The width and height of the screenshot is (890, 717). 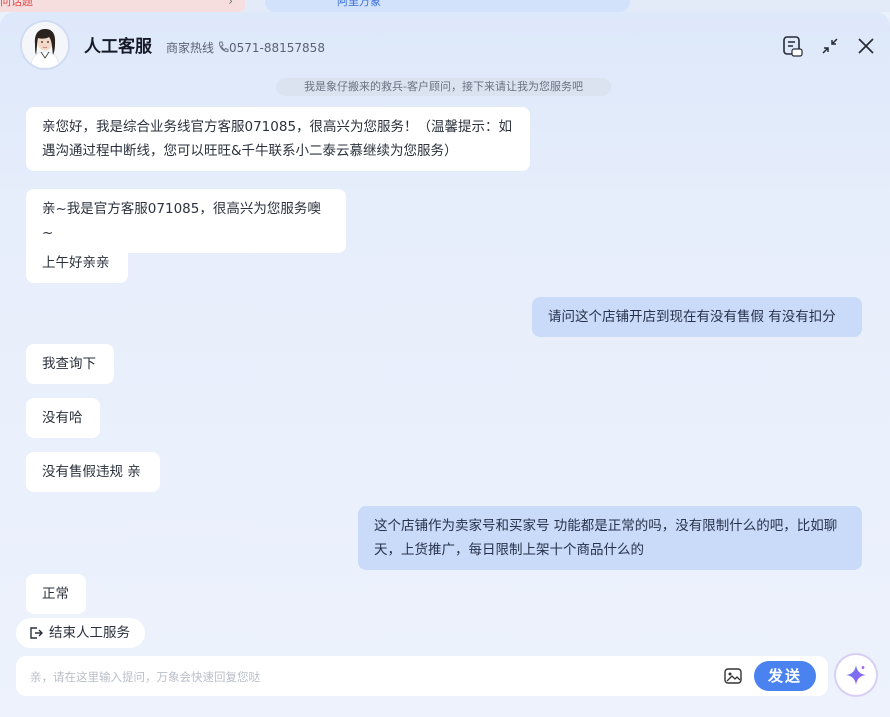 What do you see at coordinates (223, 47) in the screenshot?
I see `phone-icon` at bounding box center [223, 47].